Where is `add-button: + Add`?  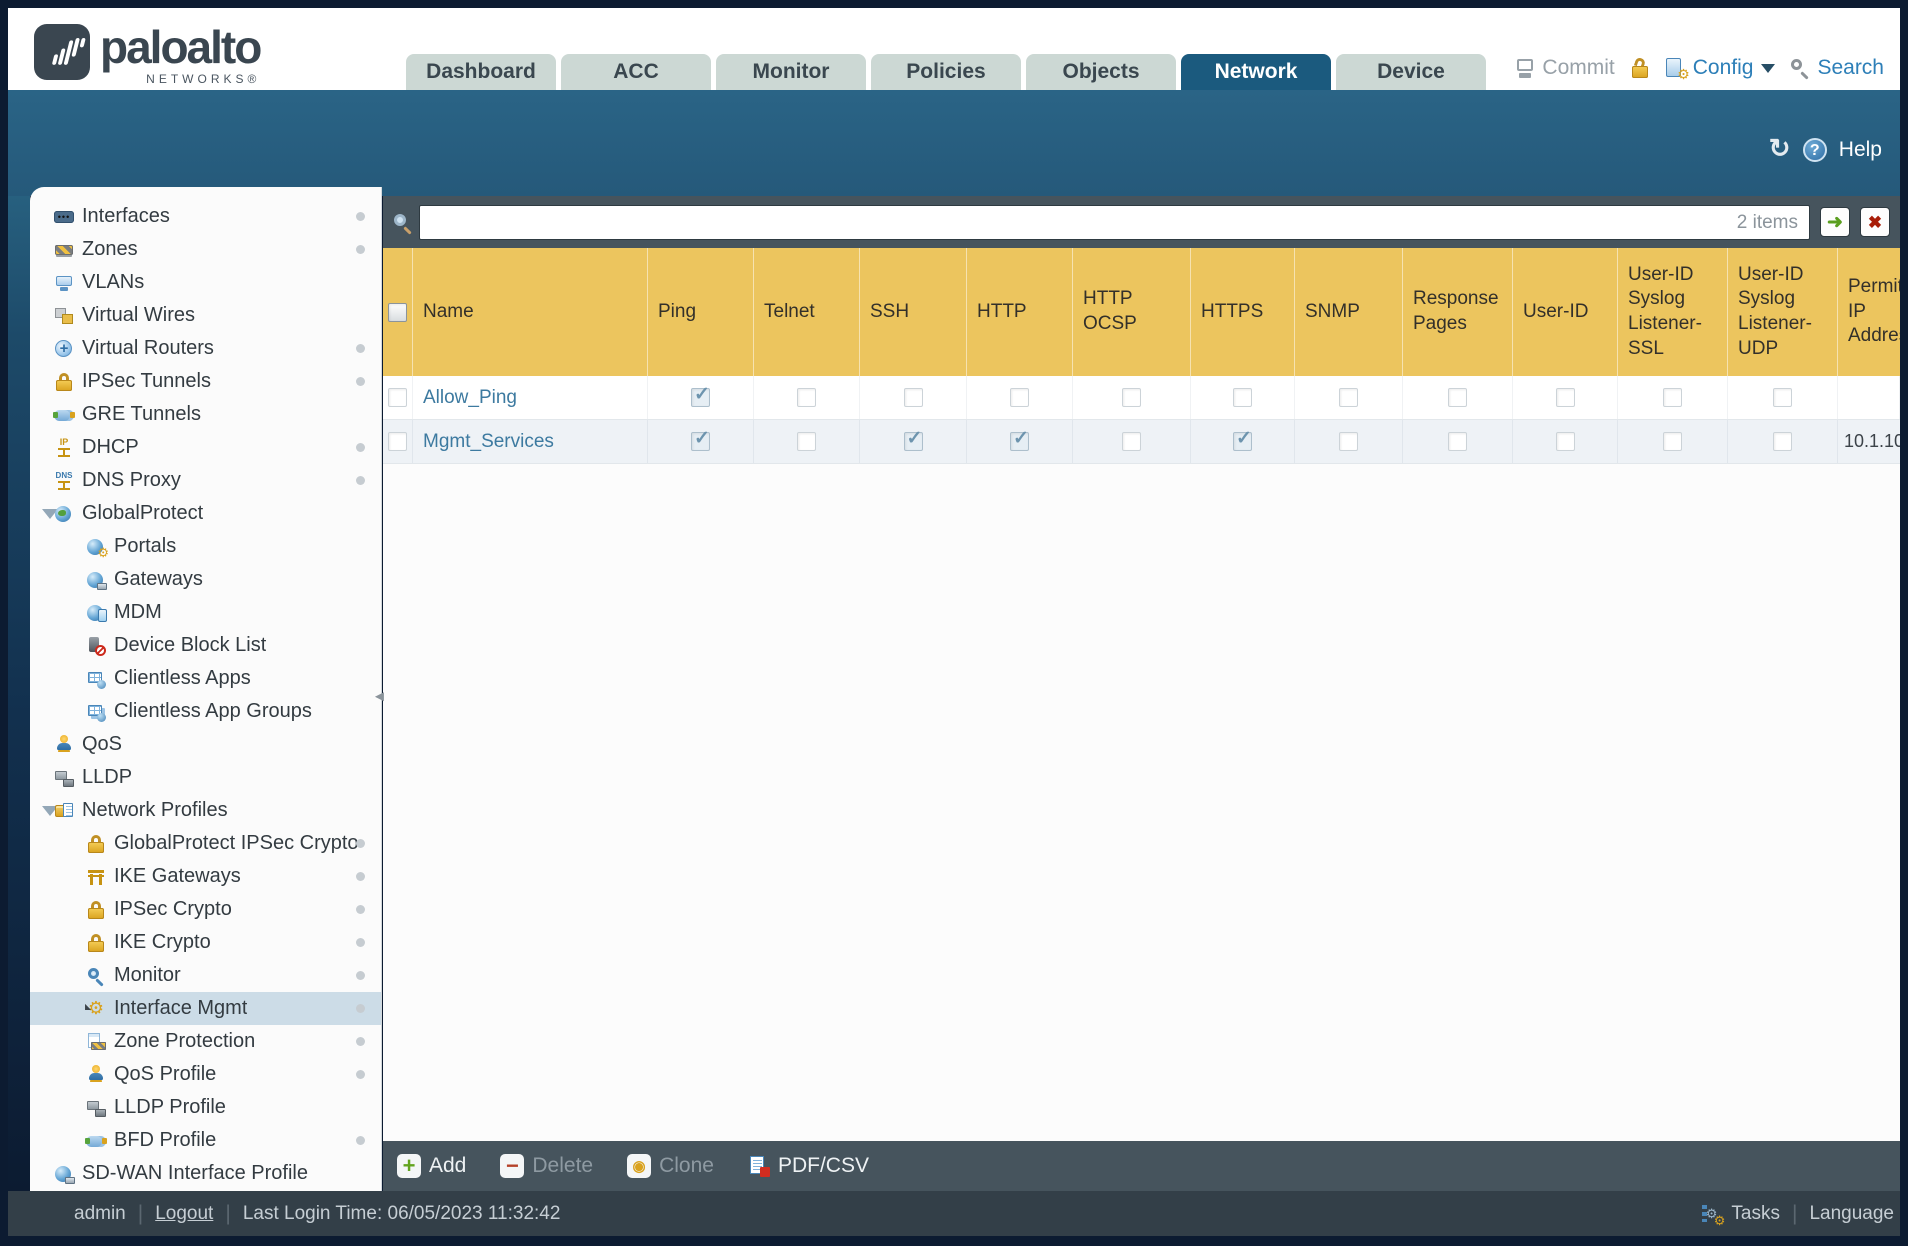 add-button: + Add is located at coordinates (431, 1165).